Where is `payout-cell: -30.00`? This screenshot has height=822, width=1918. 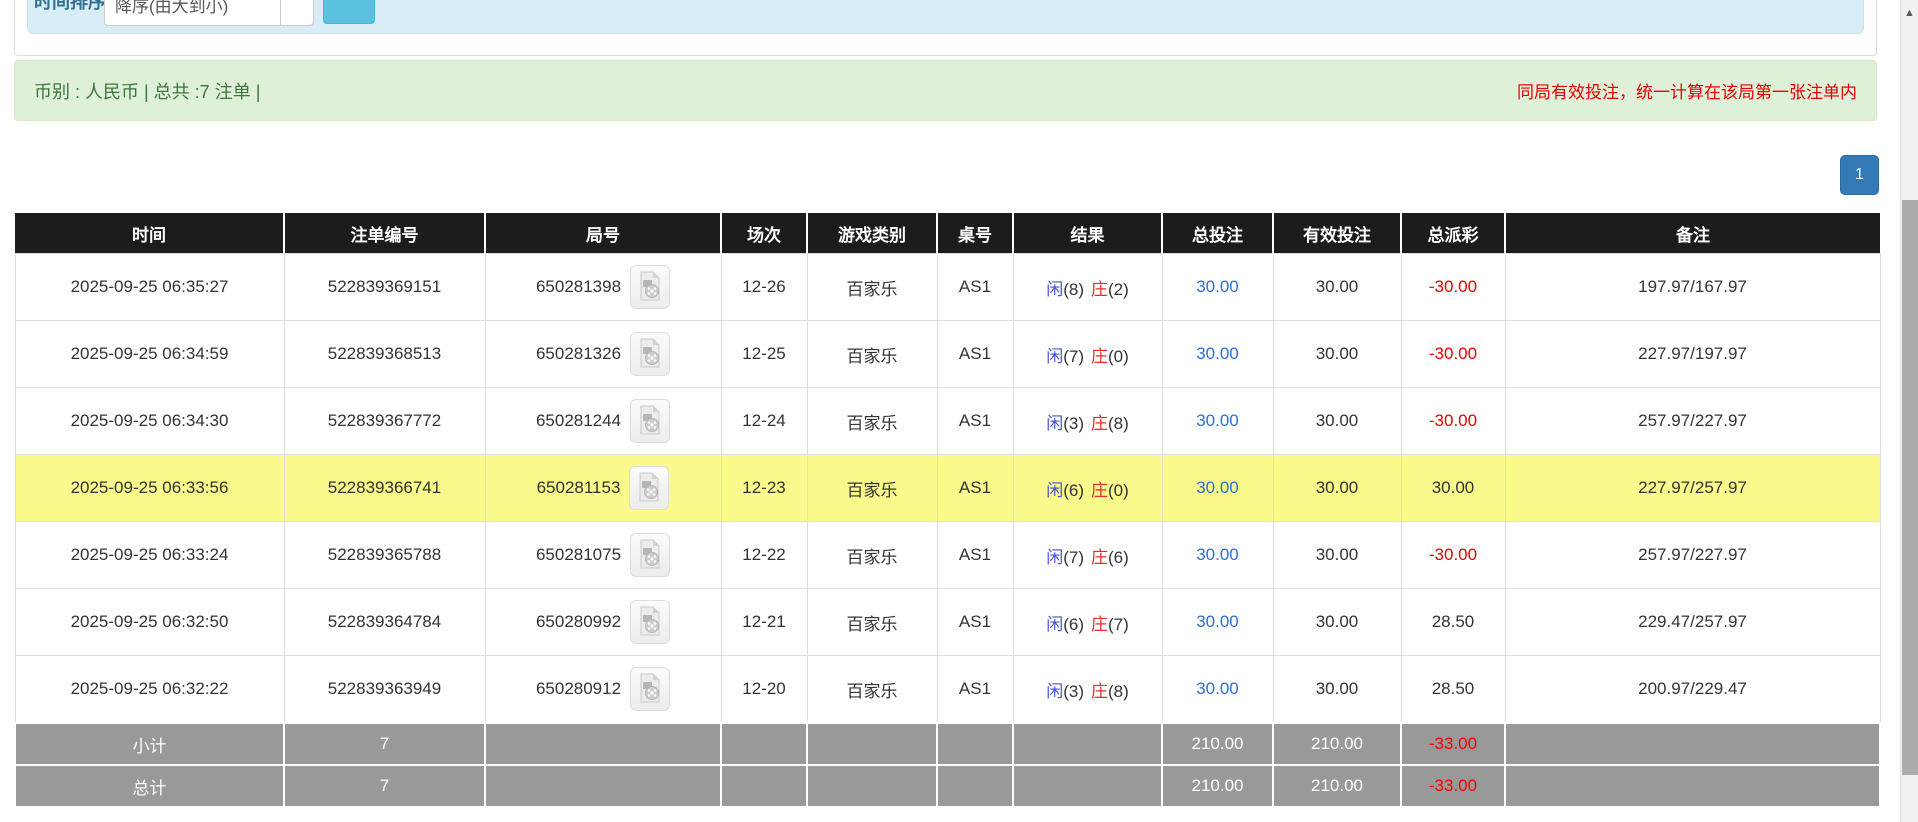
payout-cell: -30.00 is located at coordinates (1453, 555).